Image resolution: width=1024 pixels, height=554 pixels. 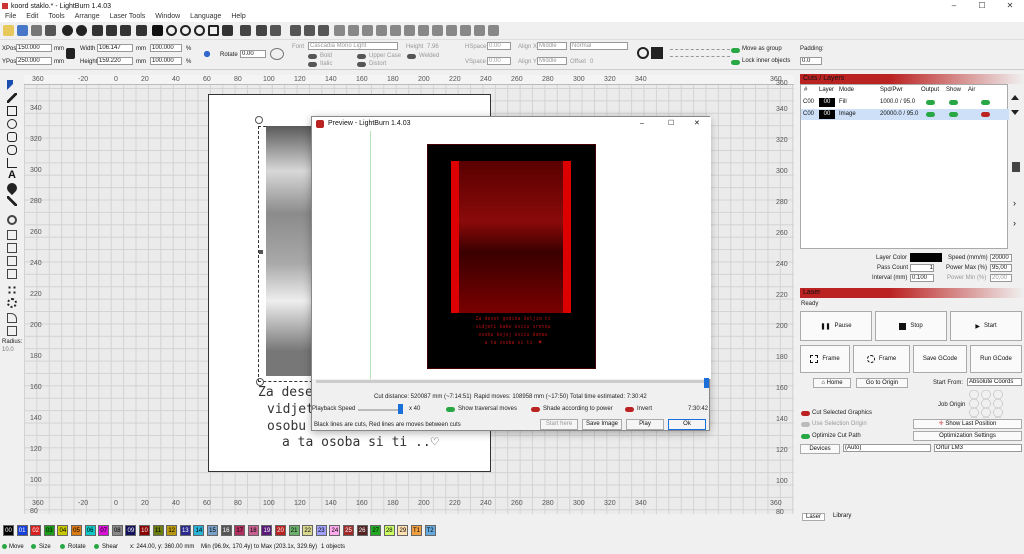 What do you see at coordinates (599, 46) in the screenshot?
I see `text-mode-select: Normal` at bounding box center [599, 46].